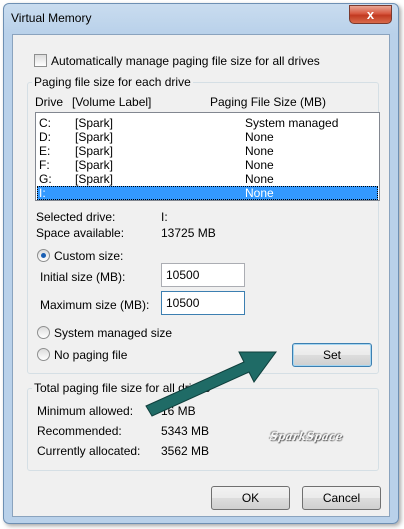 This screenshot has width=404, height=529. What do you see at coordinates (201, 19) in the screenshot?
I see `title-bar: Virtual Memory x` at bounding box center [201, 19].